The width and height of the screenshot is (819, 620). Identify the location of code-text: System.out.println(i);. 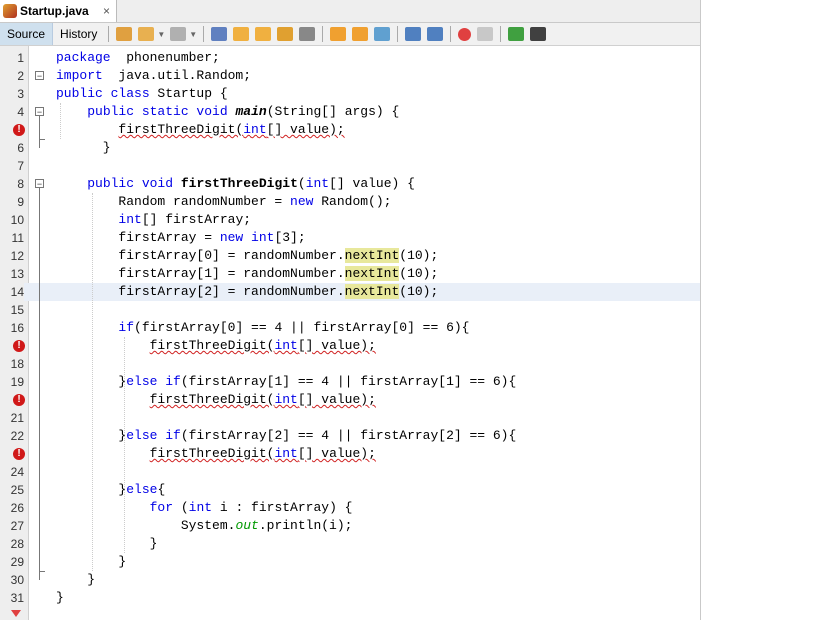
(204, 526).